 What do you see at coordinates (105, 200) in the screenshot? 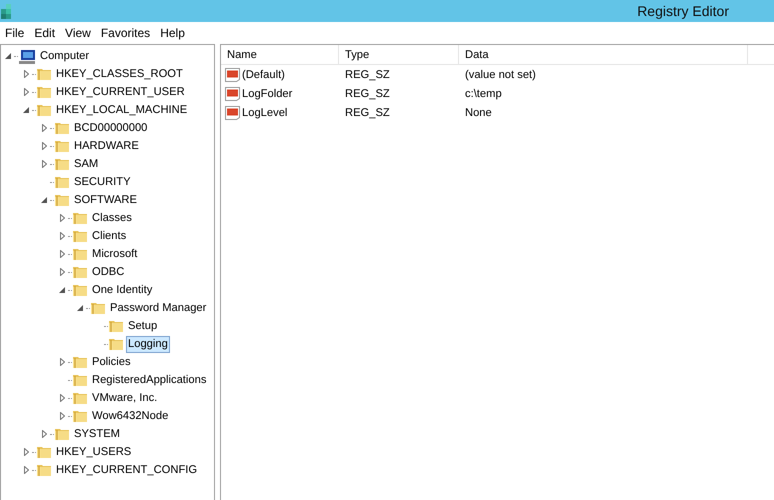
I see `tree-item: SOFTWARE` at bounding box center [105, 200].